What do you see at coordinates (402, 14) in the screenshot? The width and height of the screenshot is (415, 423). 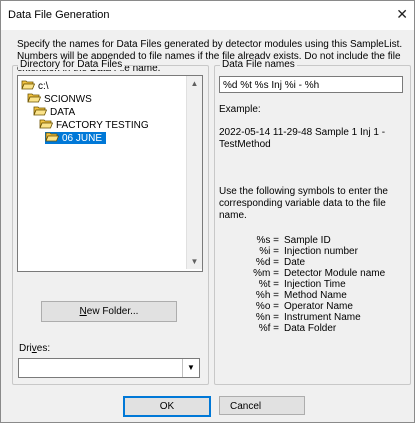 I see `close-icon: ✕` at bounding box center [402, 14].